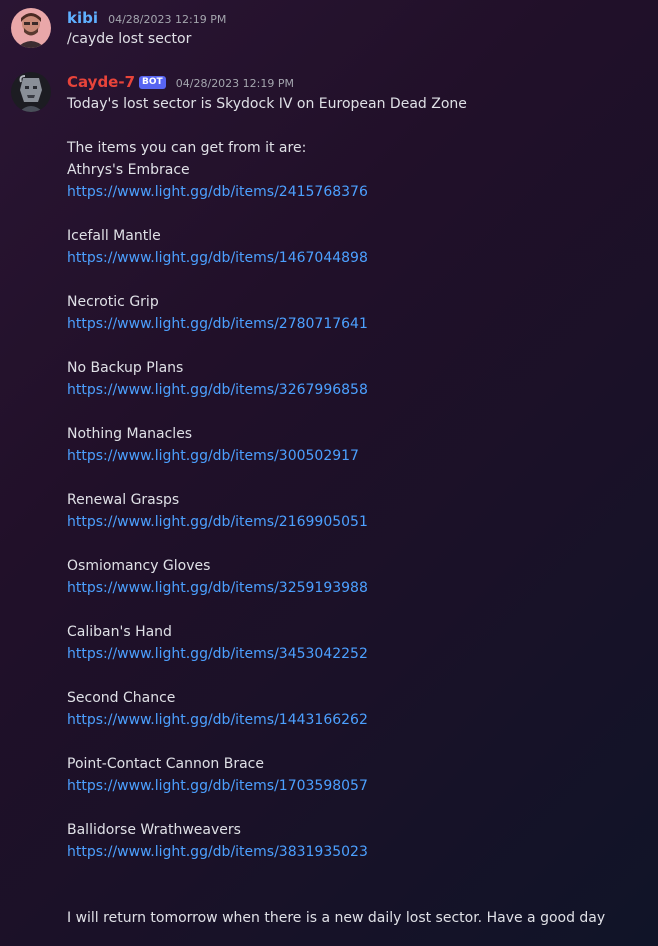  I want to click on item-link: https://www.light.gg/db/items/1467044898, so click(217, 258).